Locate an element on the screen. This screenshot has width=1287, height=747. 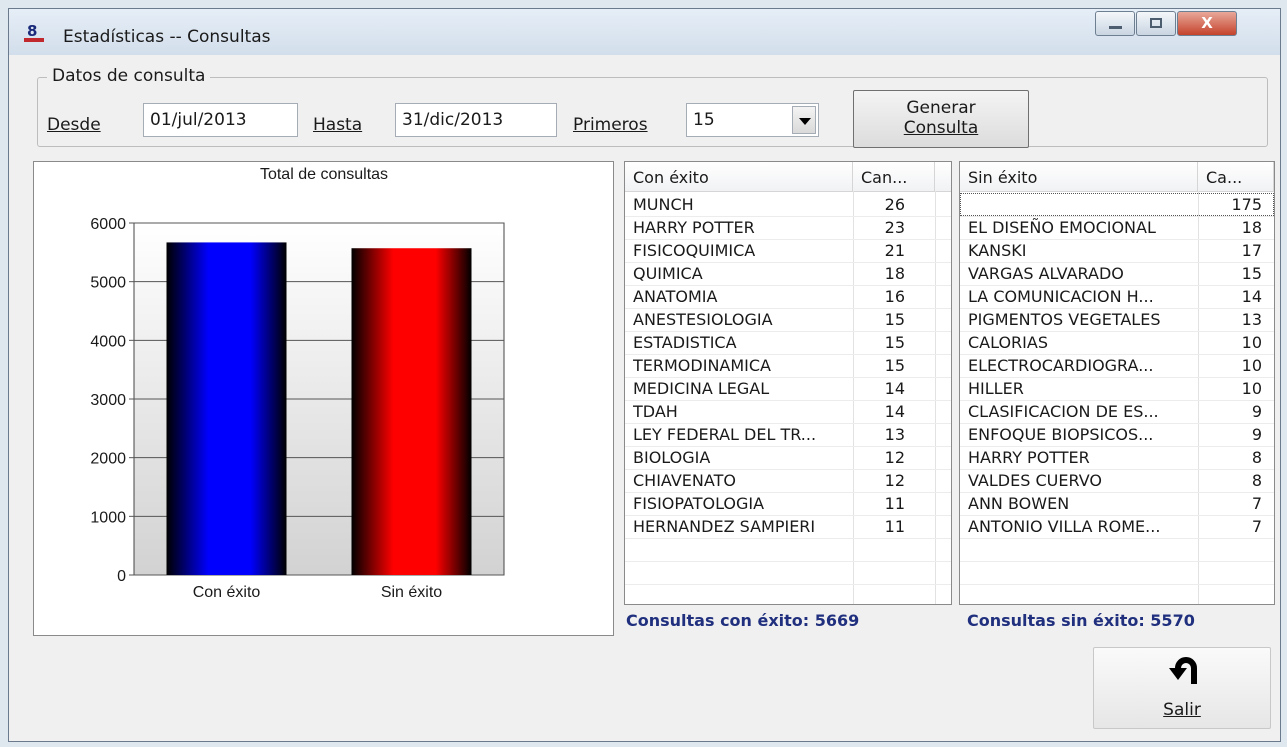
primeros-label: Primeros is located at coordinates (610, 125).